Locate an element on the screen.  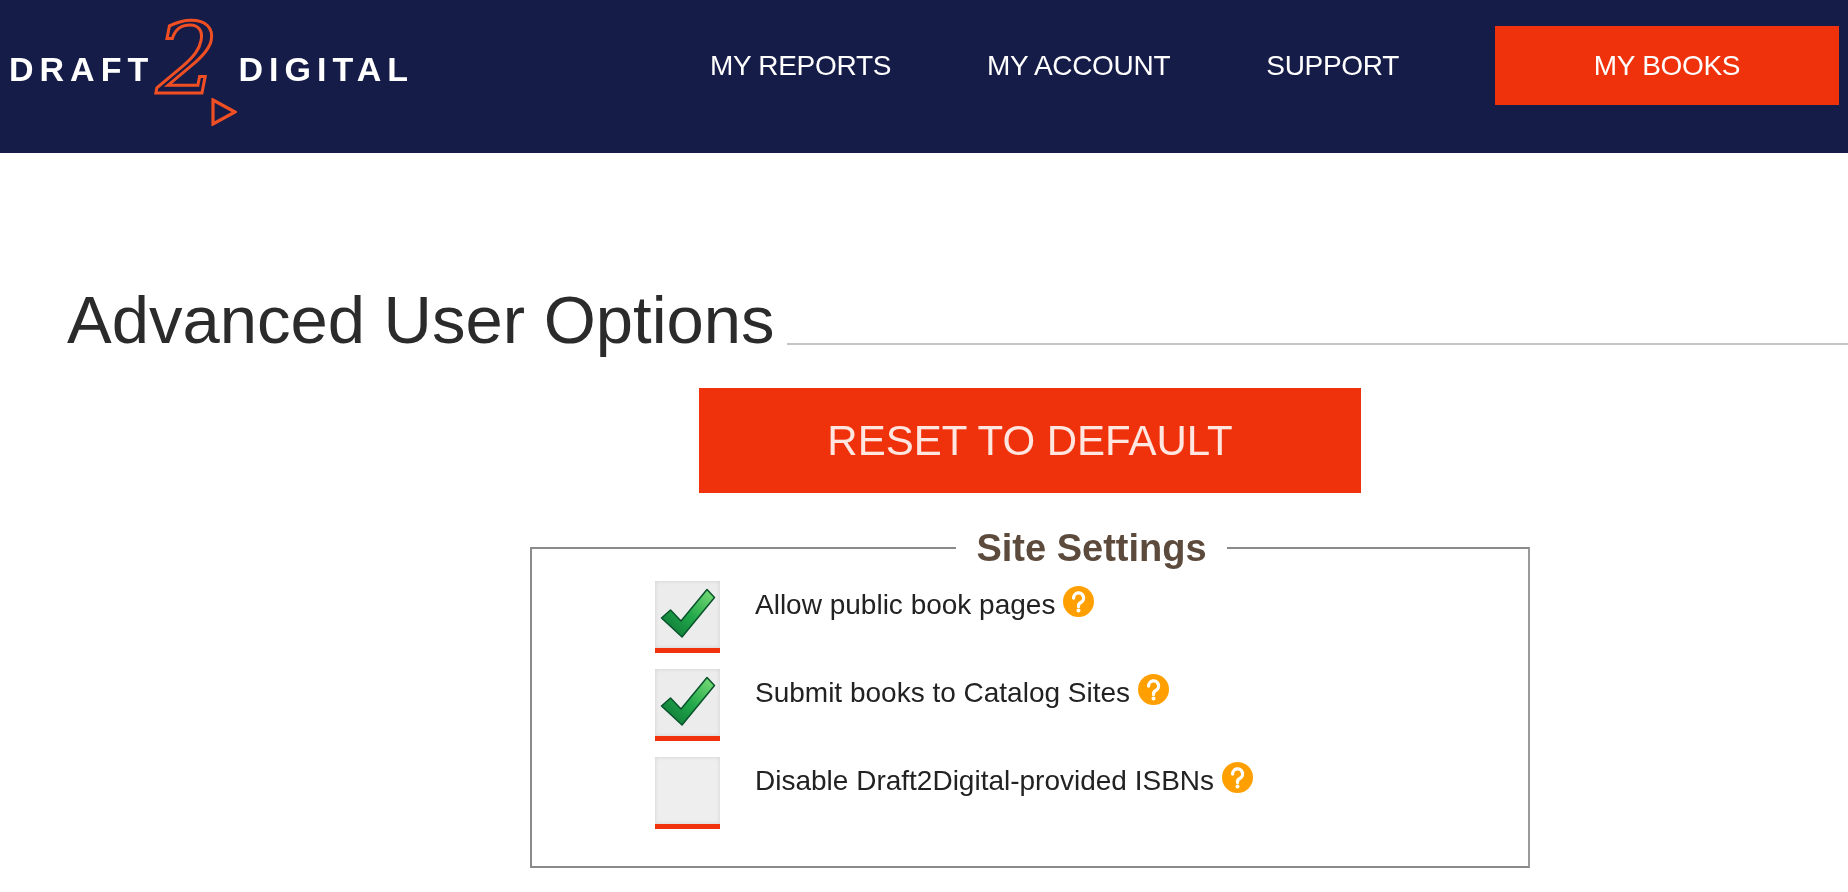
page-title: Advanced User Options is located at coordinates (421, 320).